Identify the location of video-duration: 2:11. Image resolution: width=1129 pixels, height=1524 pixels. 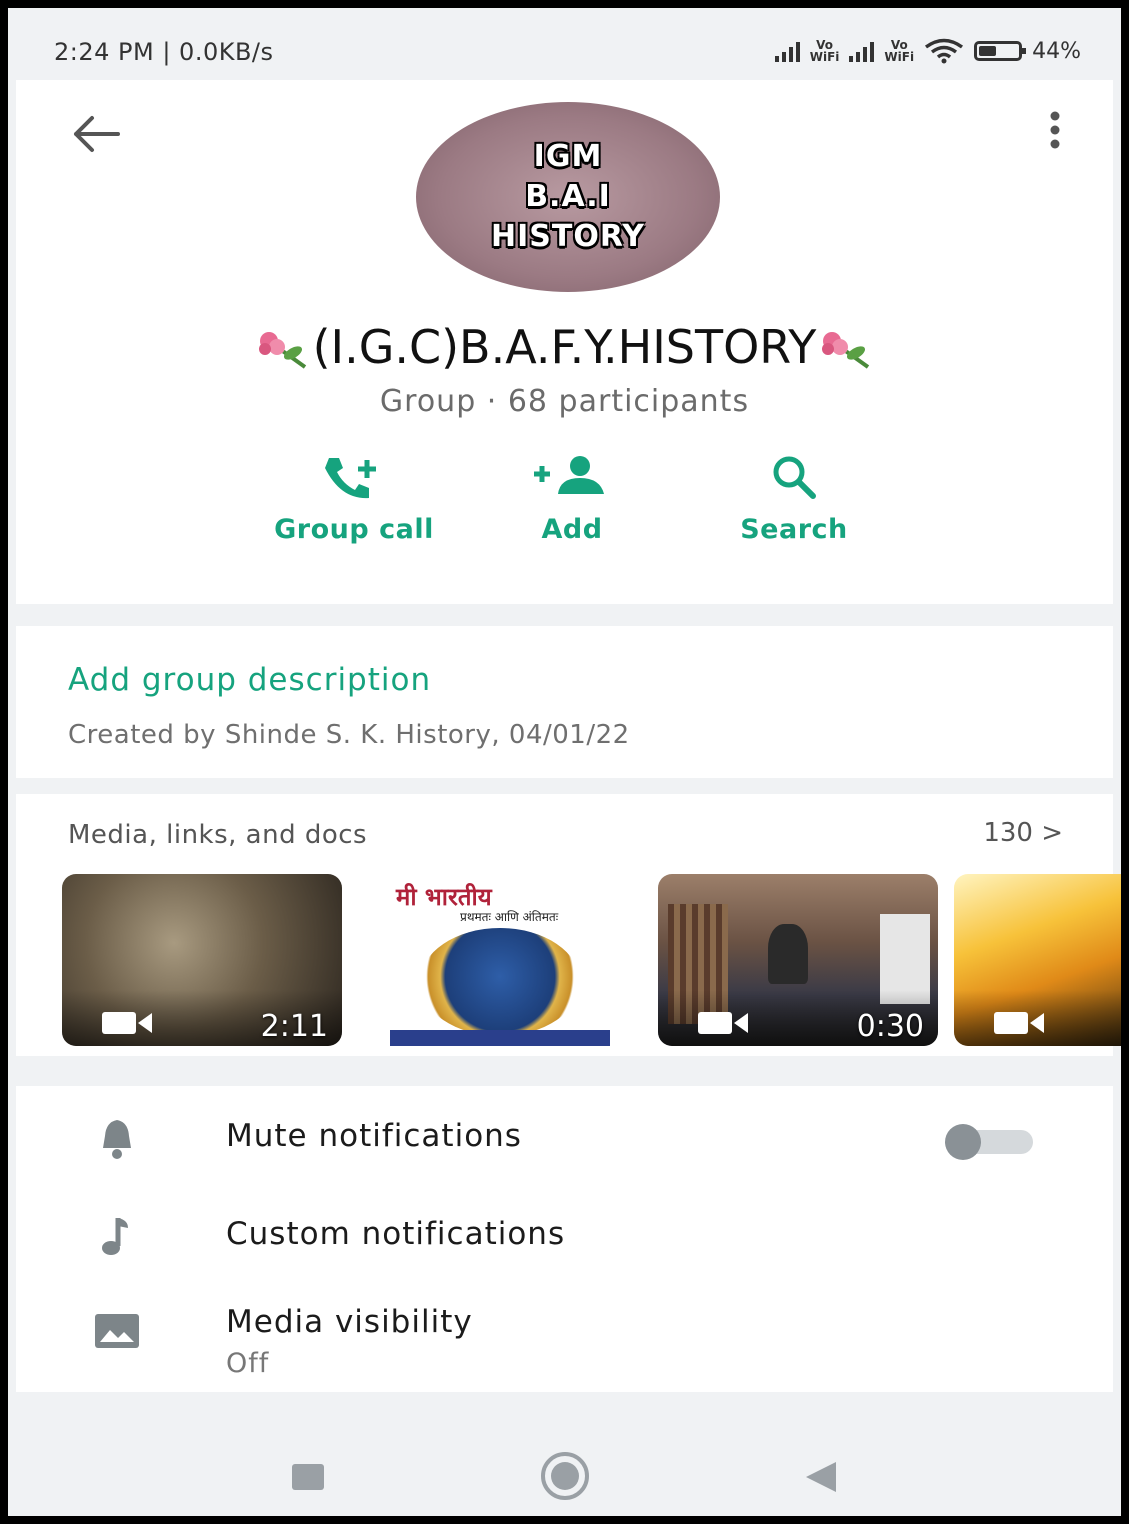
(294, 1026).